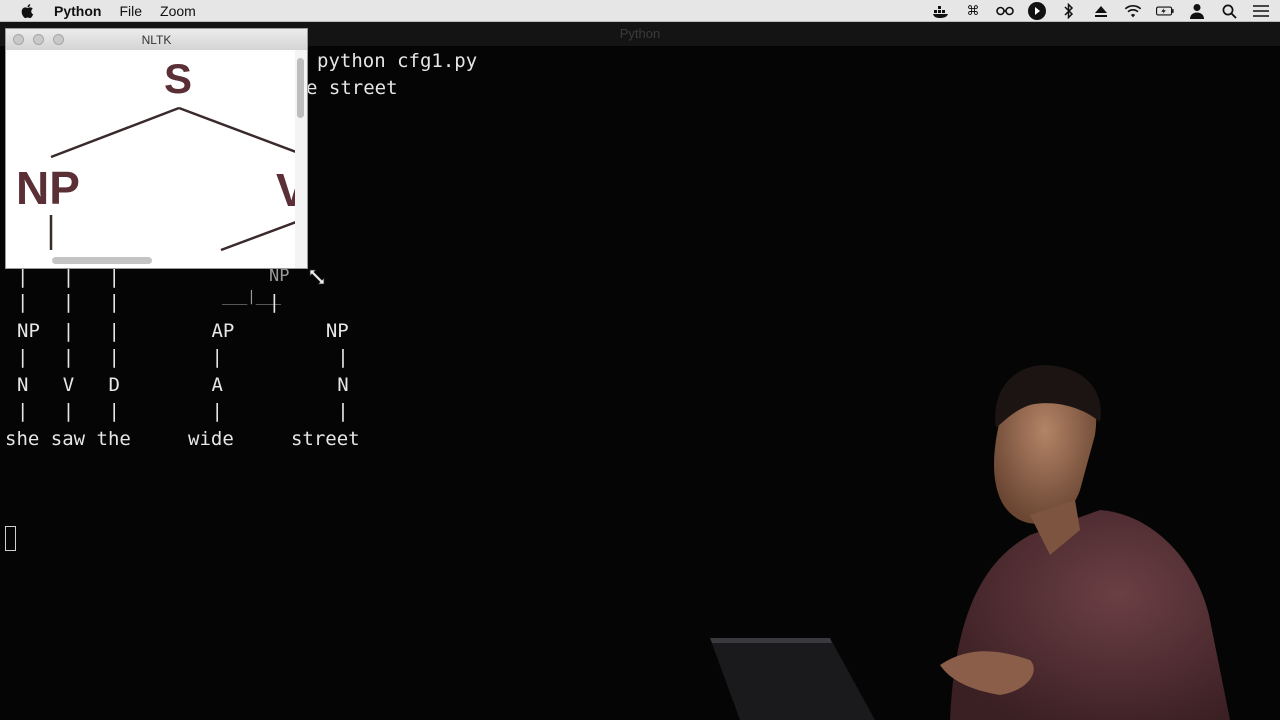 This screenshot has width=1280, height=720. I want to click on user-icon, so click(1197, 11).